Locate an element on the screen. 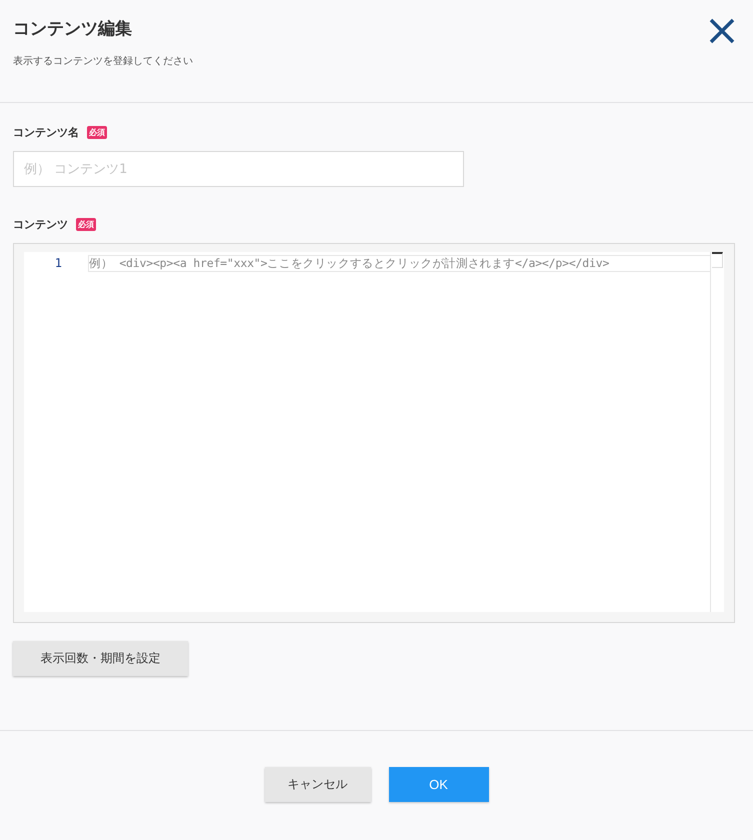 This screenshot has height=840, width=753. line-number: 1 is located at coordinates (58, 263).